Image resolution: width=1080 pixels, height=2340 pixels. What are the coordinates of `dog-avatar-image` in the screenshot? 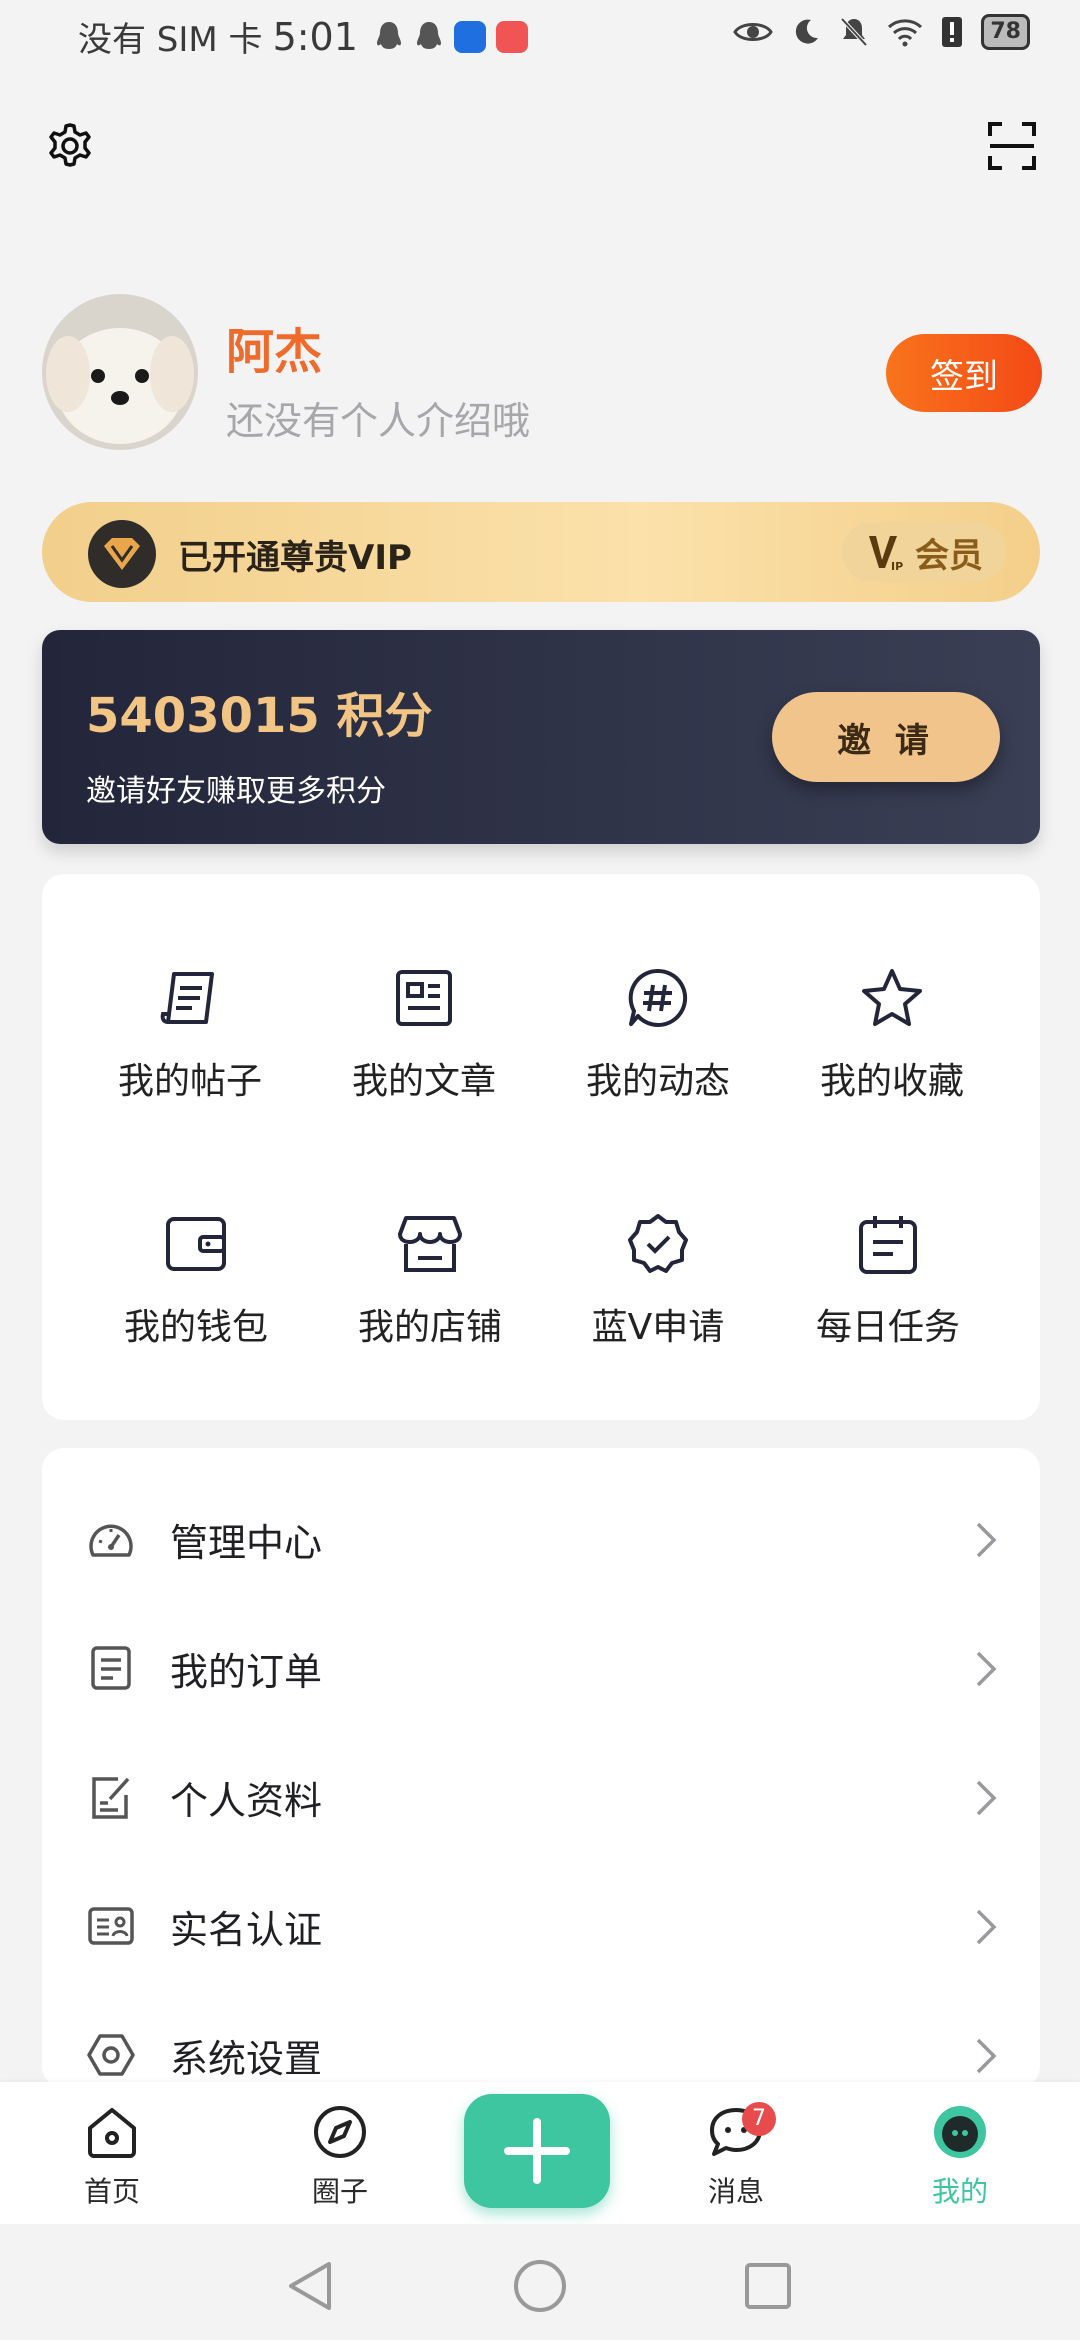 It's located at (120, 372).